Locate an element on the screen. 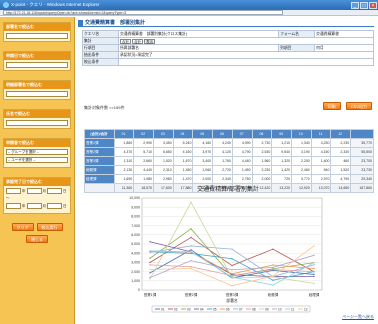 This screenshot has width=378, height=324. date-tilde-row: 〜 is located at coordinates (37, 198).